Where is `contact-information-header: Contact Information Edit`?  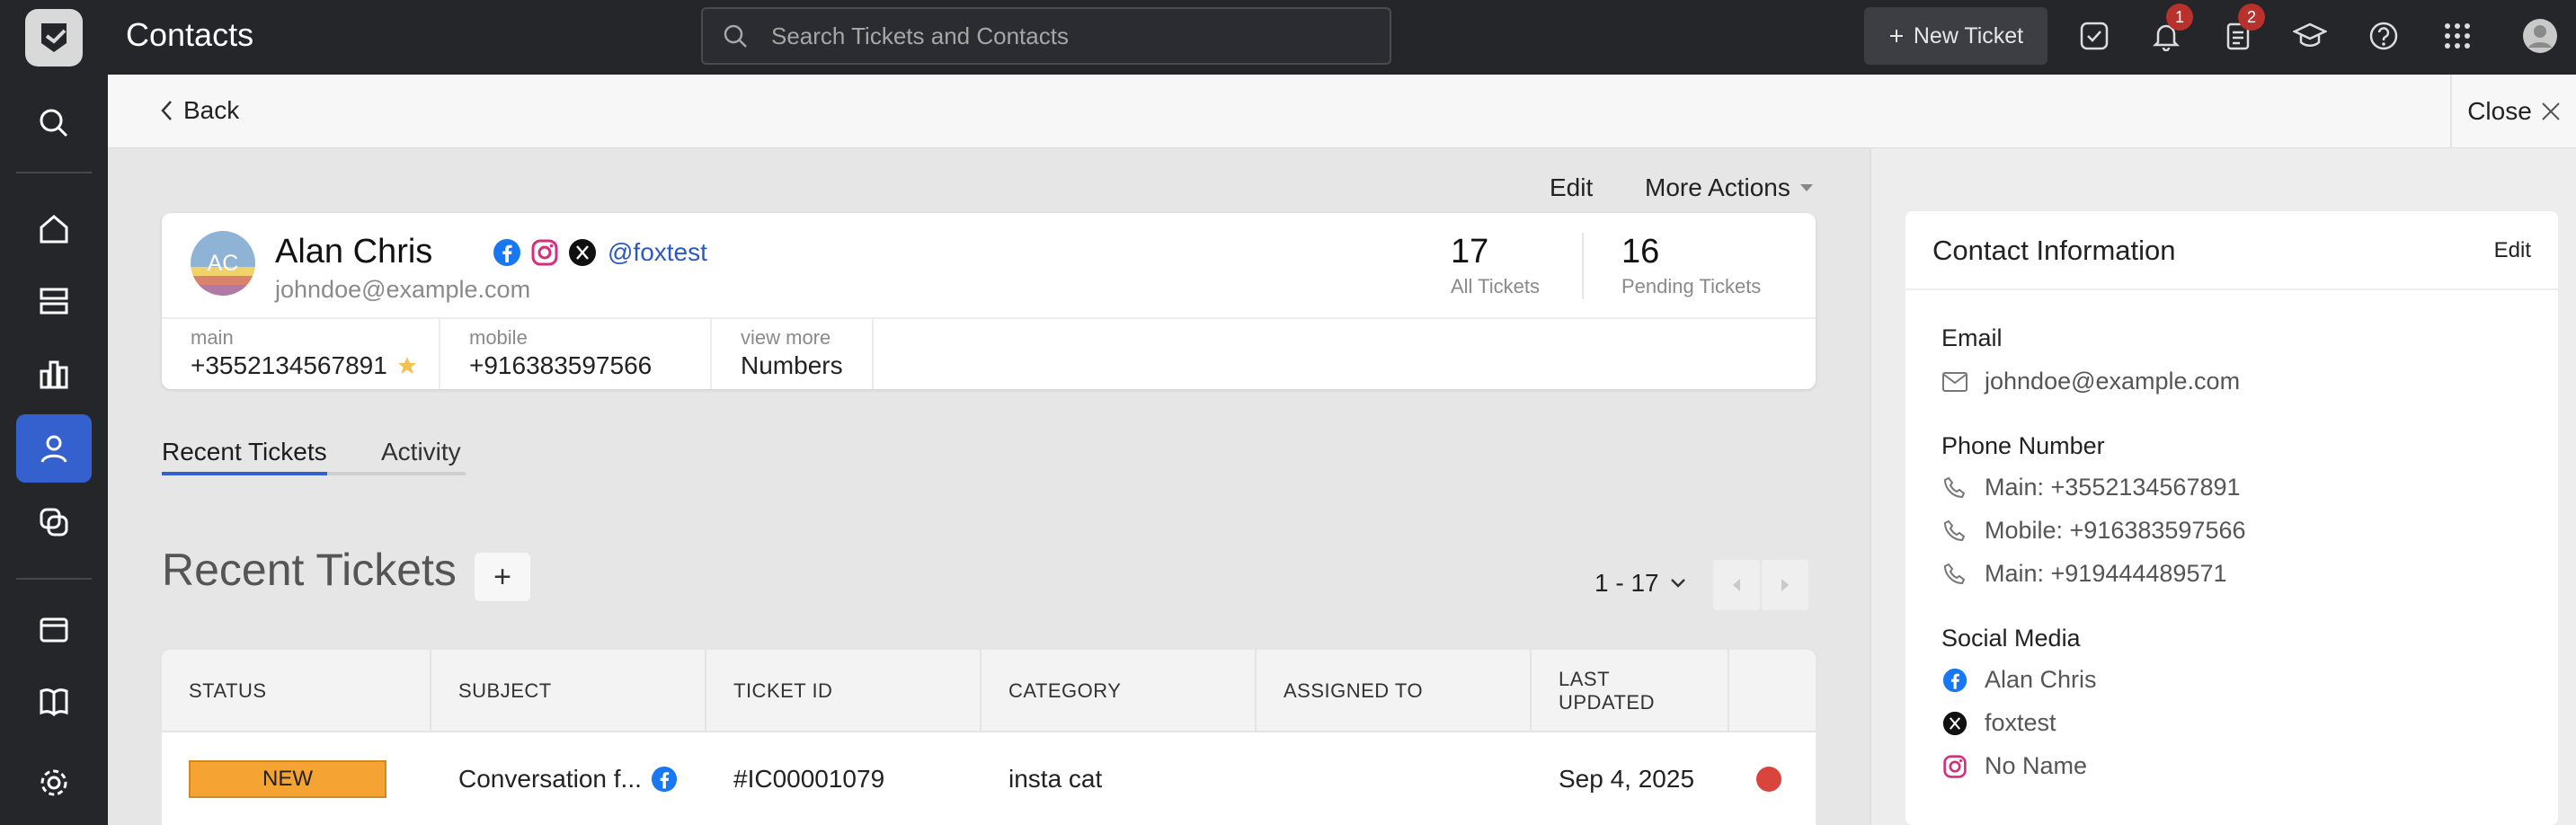 contact-information-header: Contact Information Edit is located at coordinates (2231, 251).